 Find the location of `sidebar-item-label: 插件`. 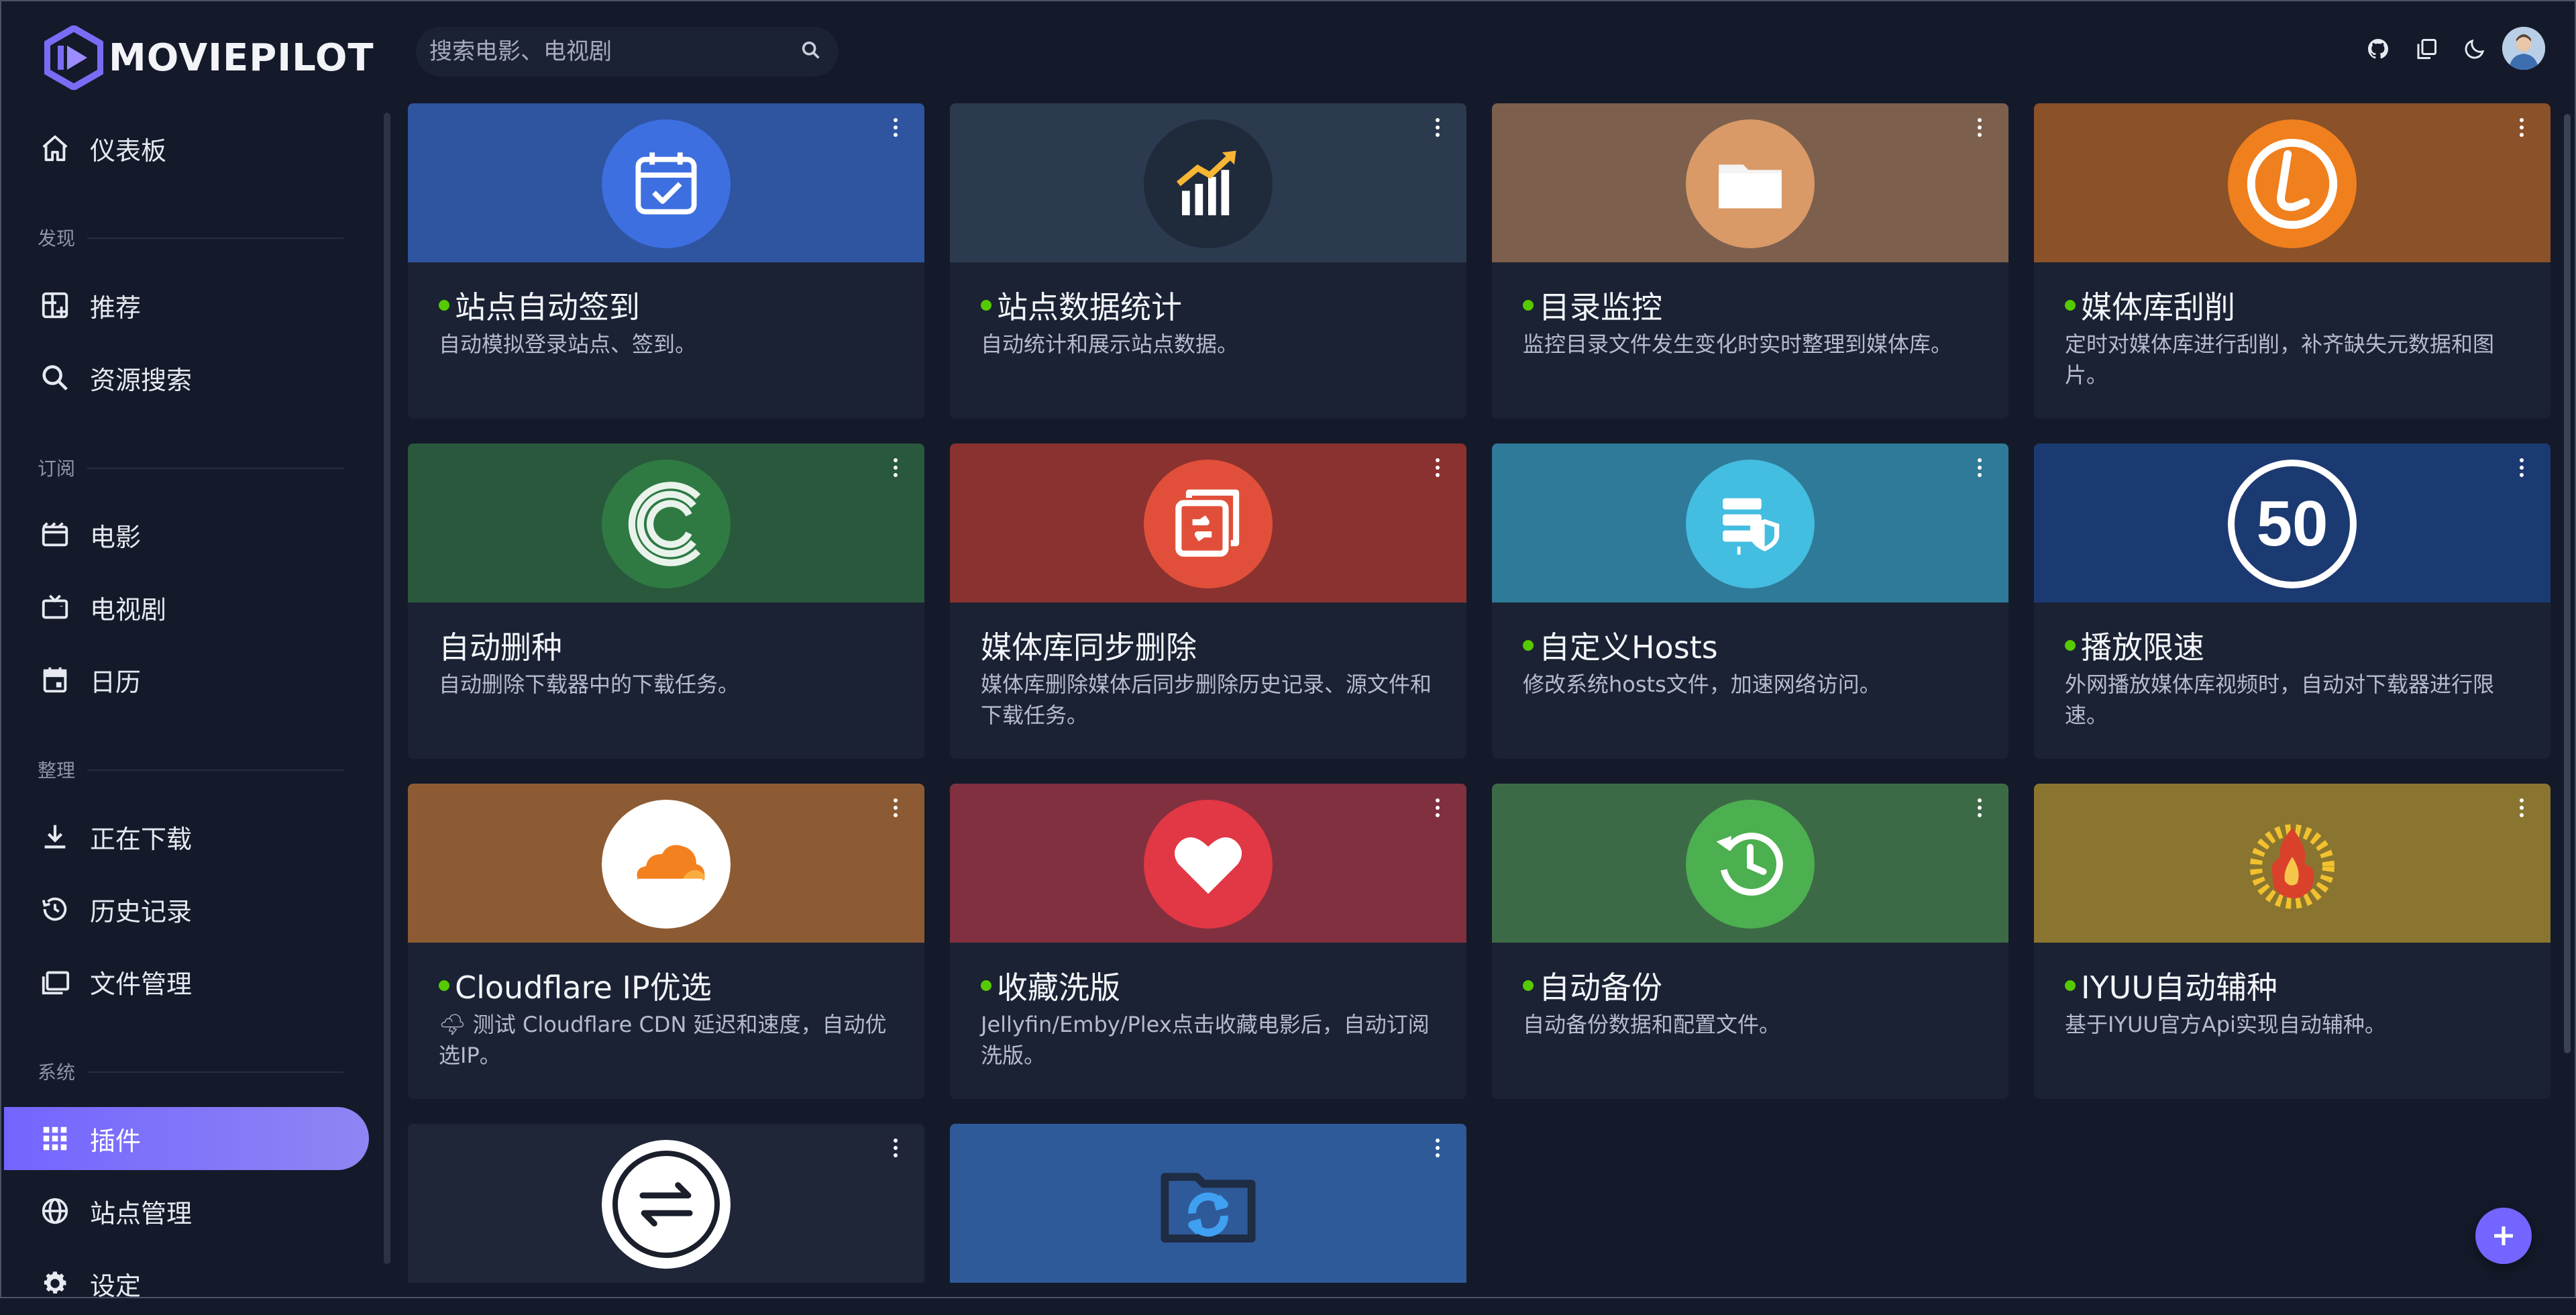

sidebar-item-label: 插件 is located at coordinates (116, 1141).